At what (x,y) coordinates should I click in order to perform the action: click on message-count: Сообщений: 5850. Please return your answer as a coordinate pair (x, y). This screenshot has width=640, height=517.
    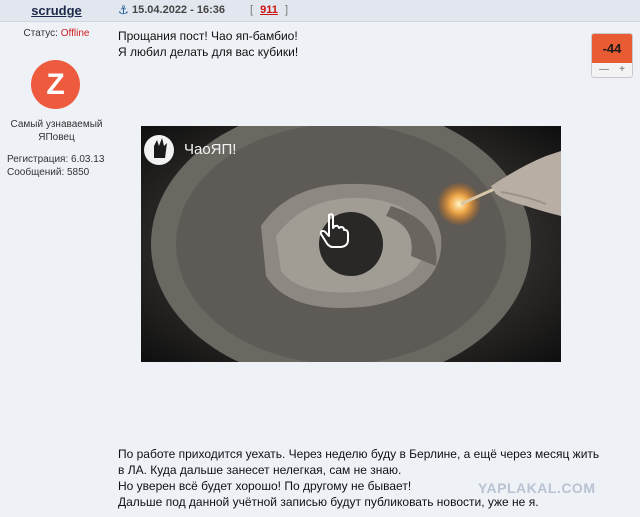
    Looking at the image, I should click on (48, 172).